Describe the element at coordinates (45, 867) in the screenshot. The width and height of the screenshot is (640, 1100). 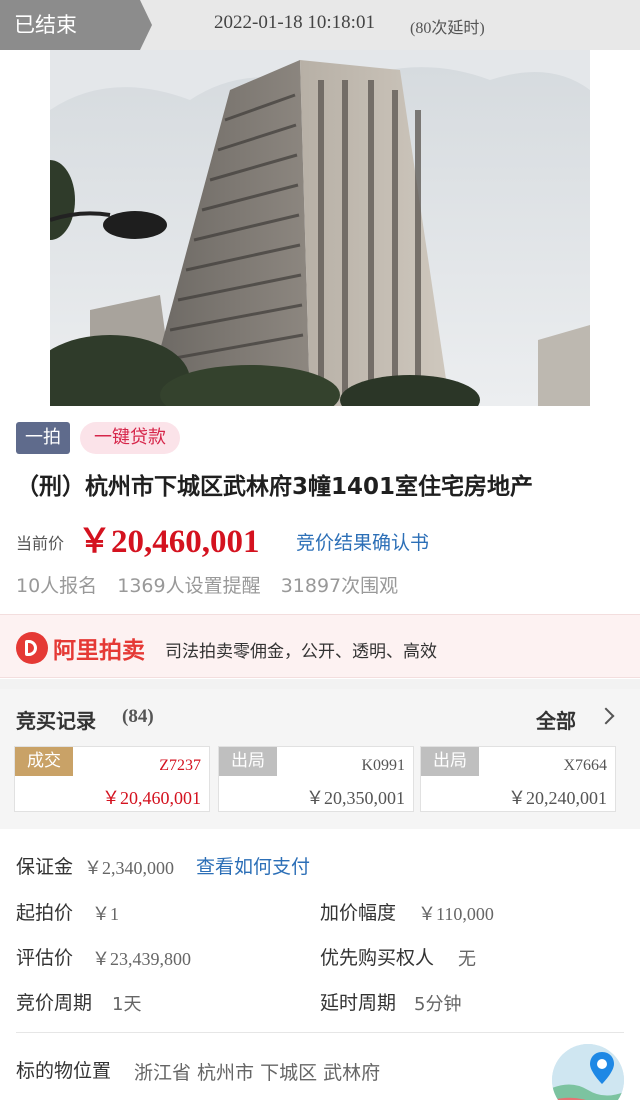
I see `deposit-label: 保证金` at that location.